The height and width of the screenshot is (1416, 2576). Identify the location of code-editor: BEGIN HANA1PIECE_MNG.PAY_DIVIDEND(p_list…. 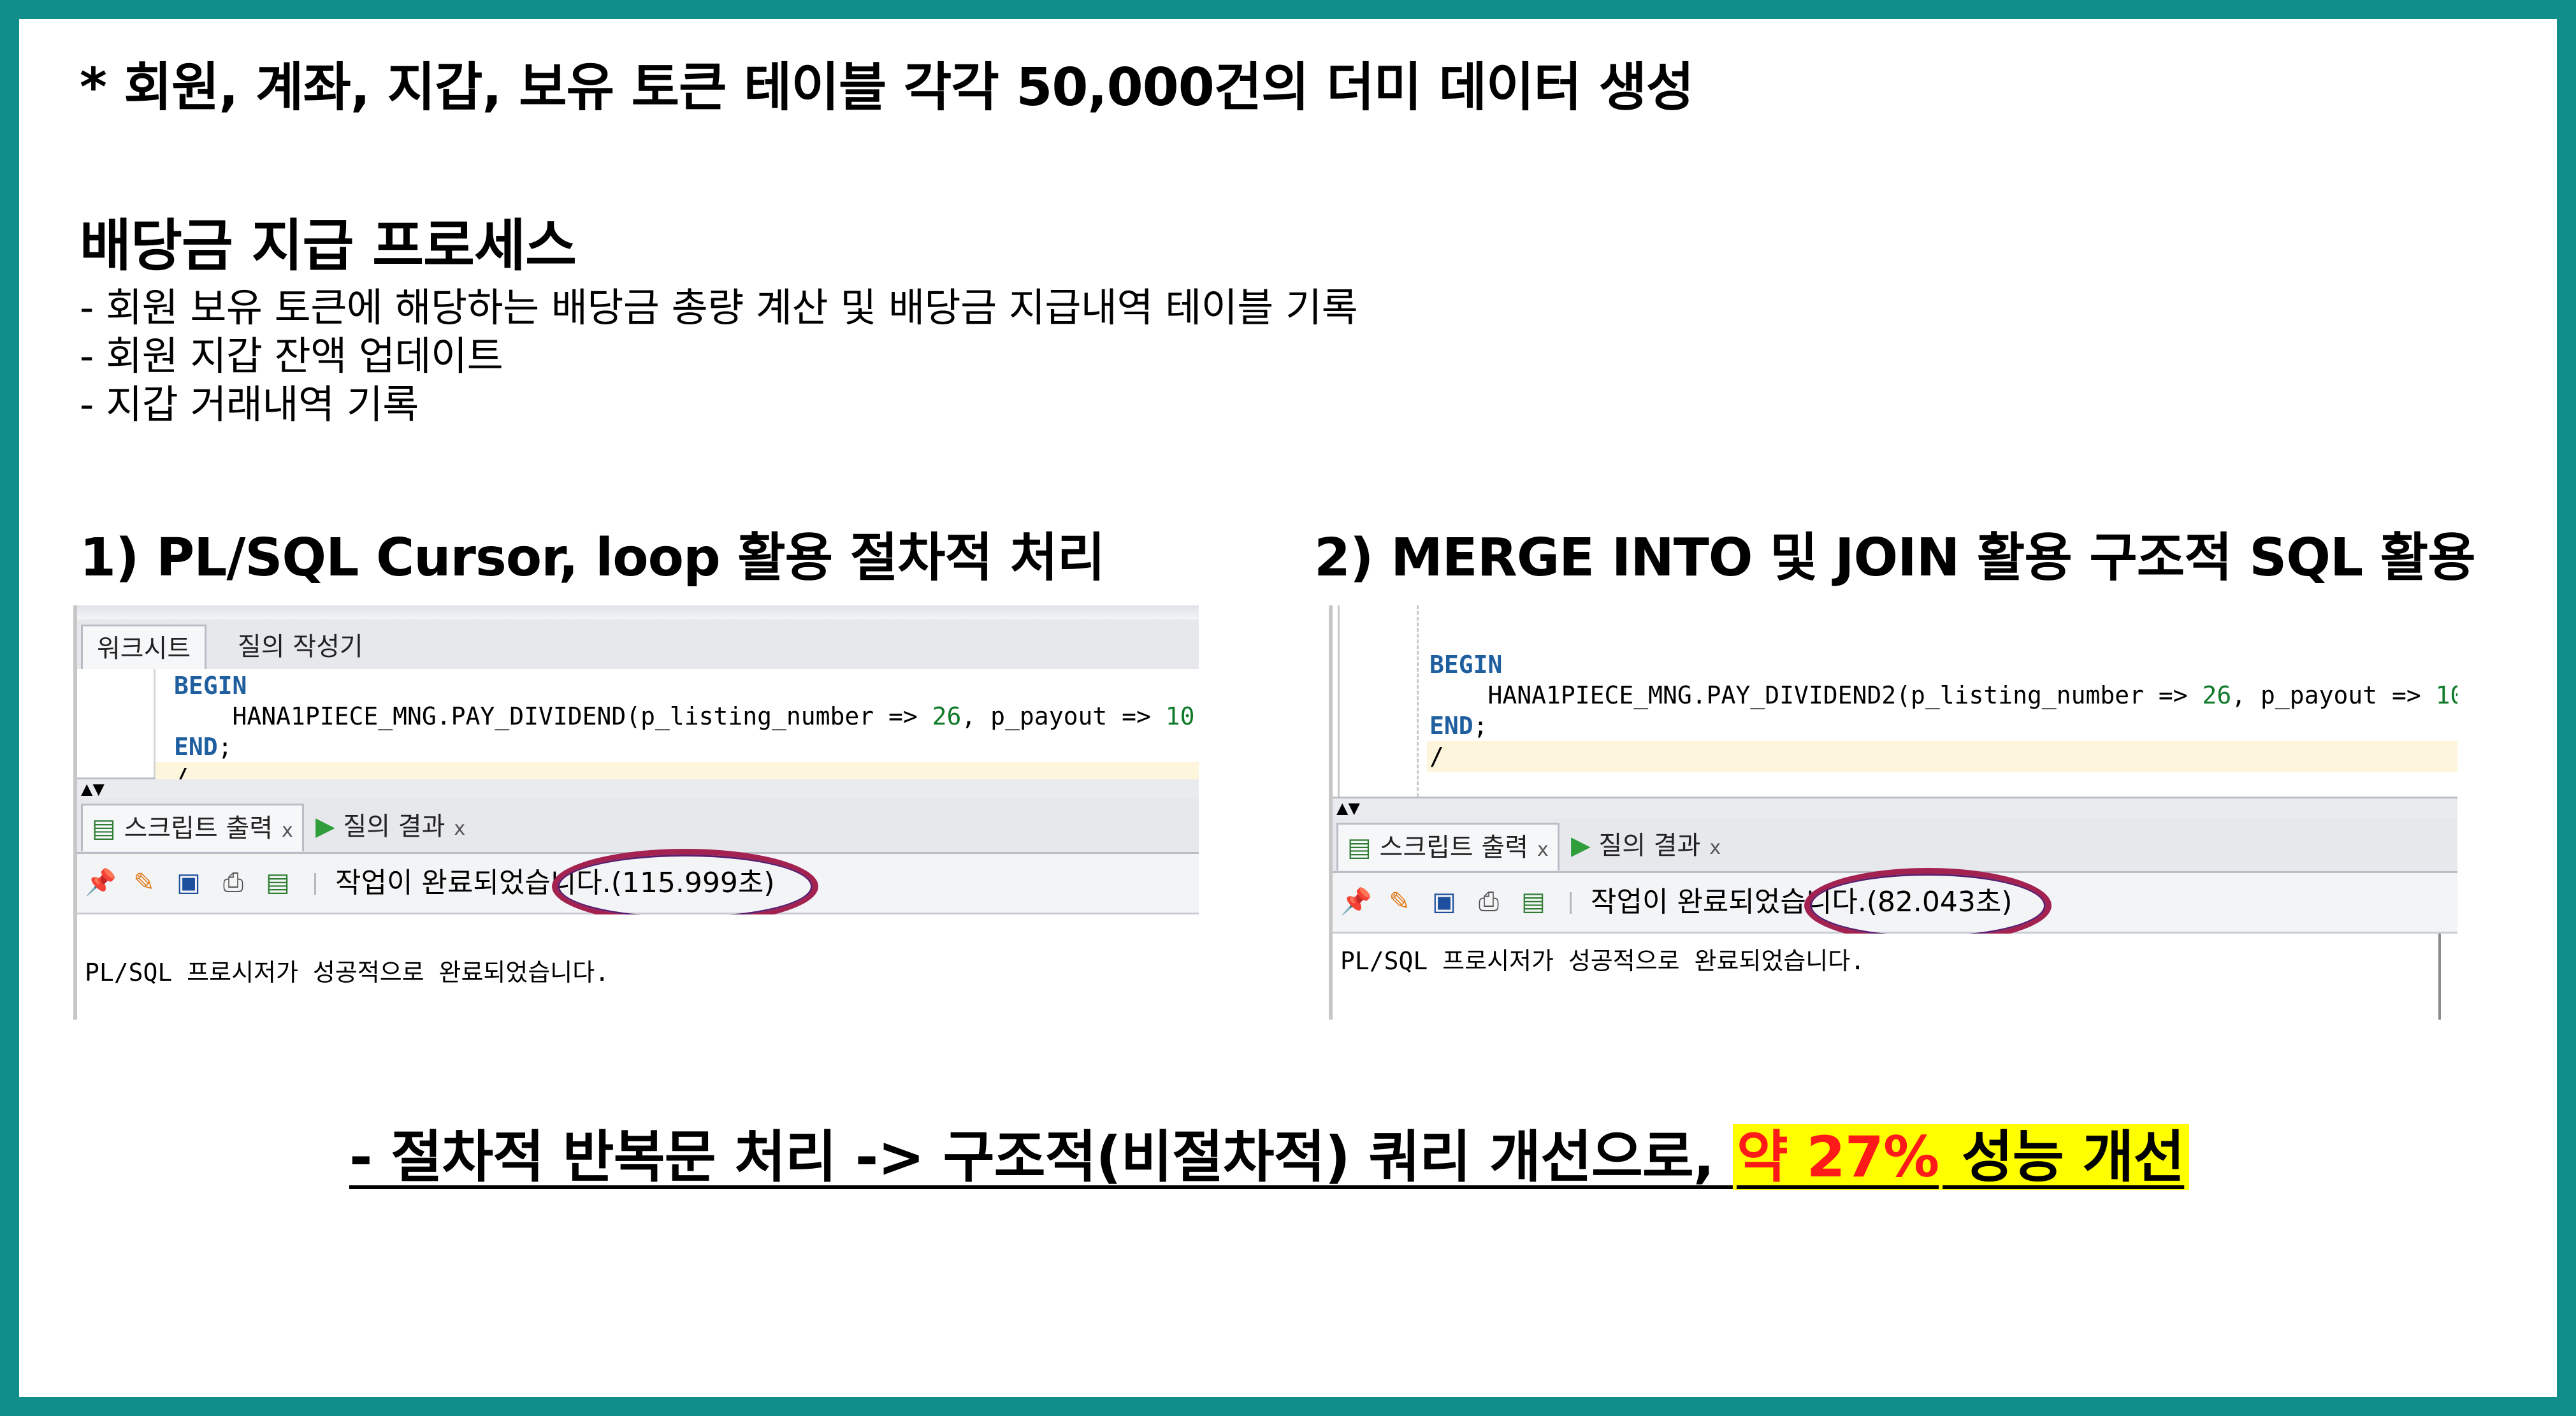
(638, 731).